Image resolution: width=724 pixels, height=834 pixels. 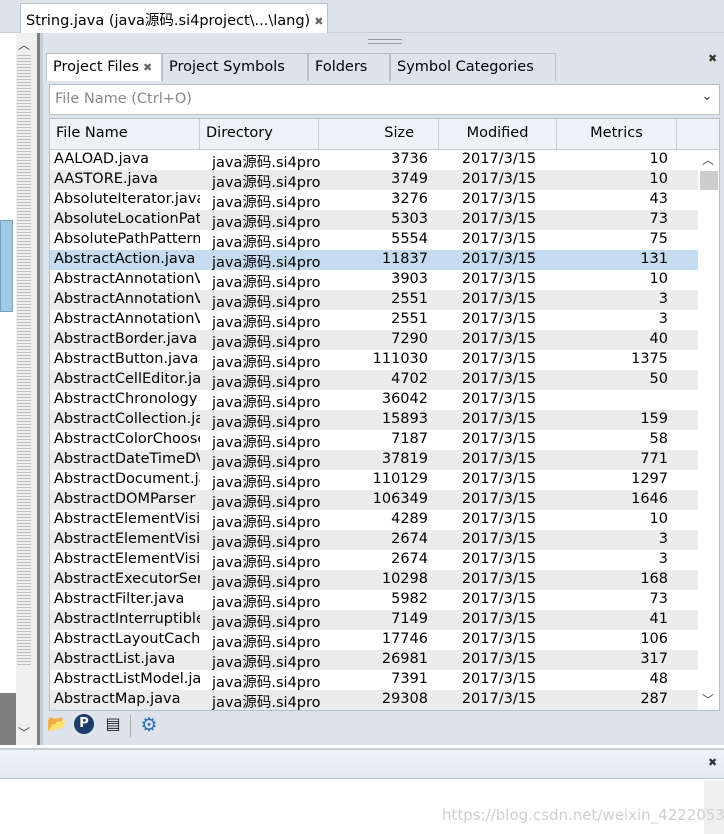 What do you see at coordinates (117, 699) in the screenshot?
I see `cell-file-name: AbstractMap.java` at bounding box center [117, 699].